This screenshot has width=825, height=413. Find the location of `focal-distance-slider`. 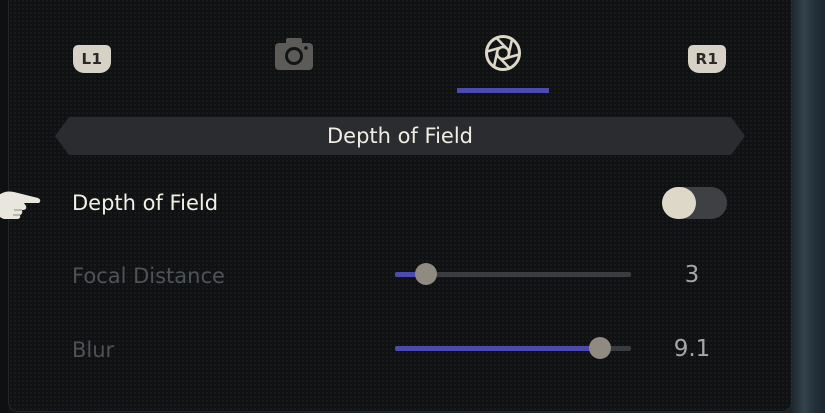

focal-distance-slider is located at coordinates (513, 274).